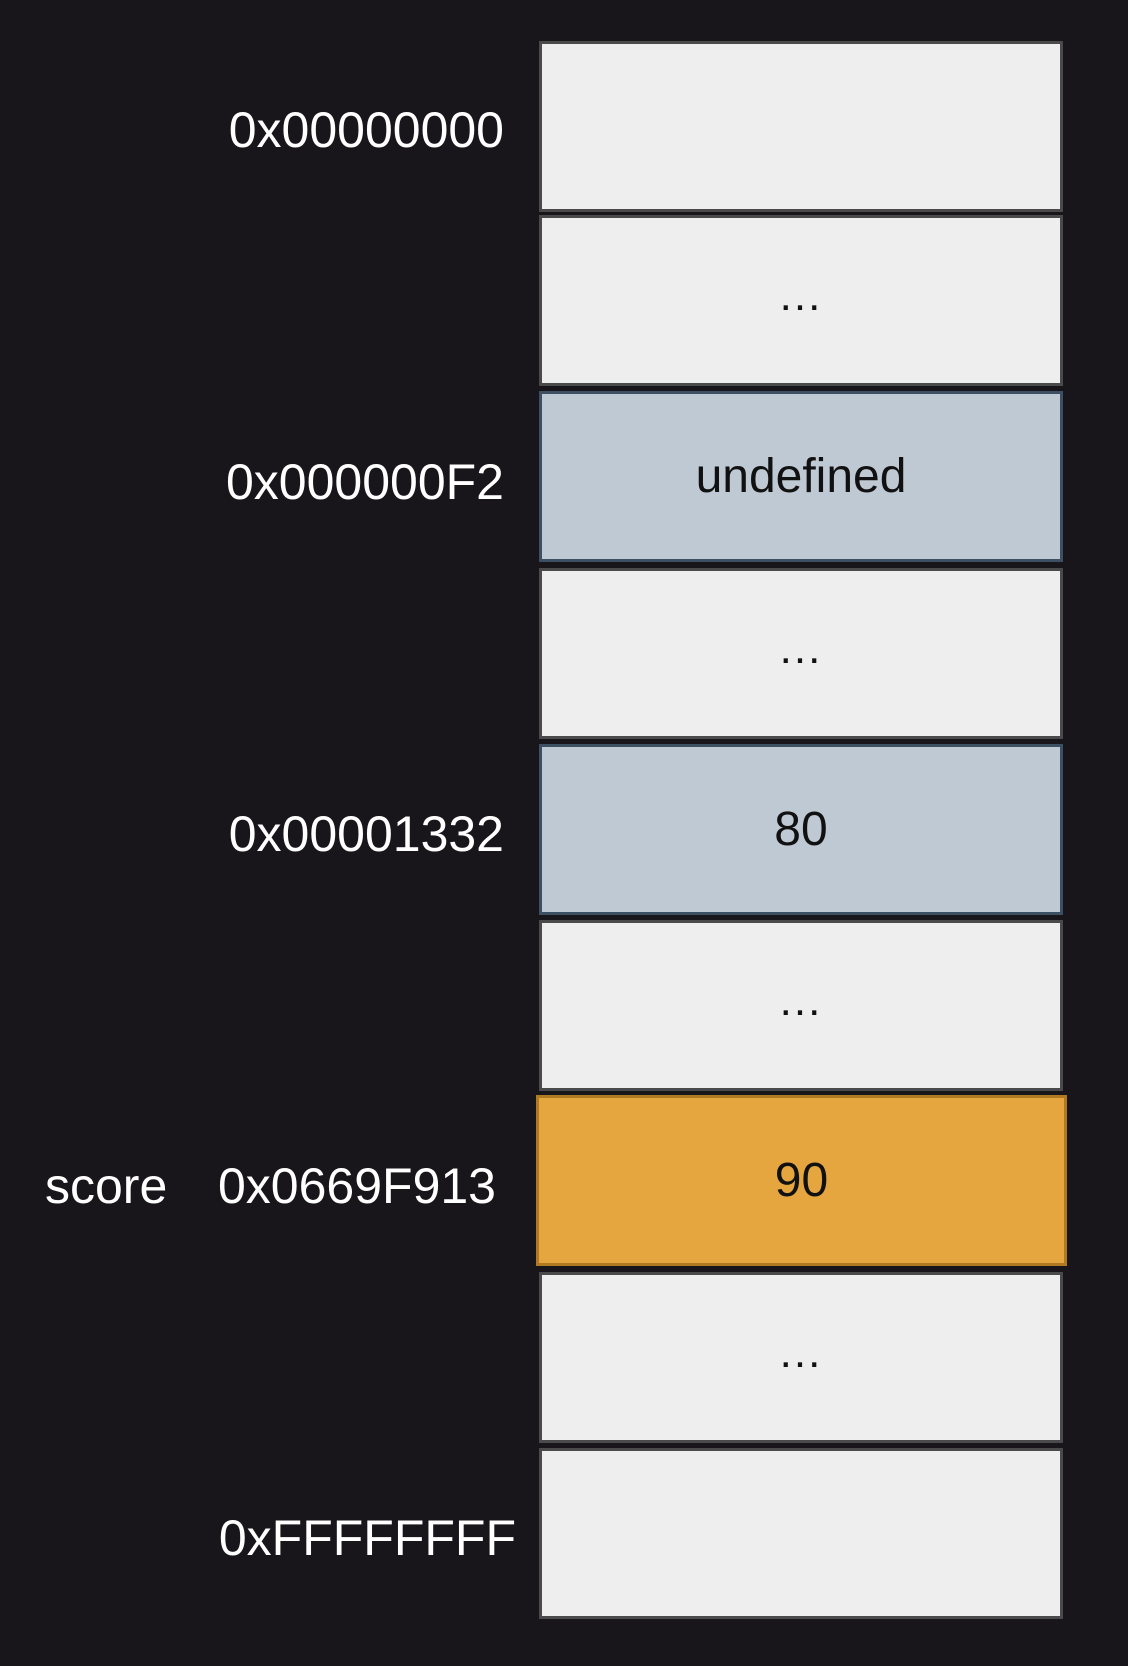 Image resolution: width=1128 pixels, height=1666 pixels. I want to click on variable-name-label: score, so click(106, 1186).